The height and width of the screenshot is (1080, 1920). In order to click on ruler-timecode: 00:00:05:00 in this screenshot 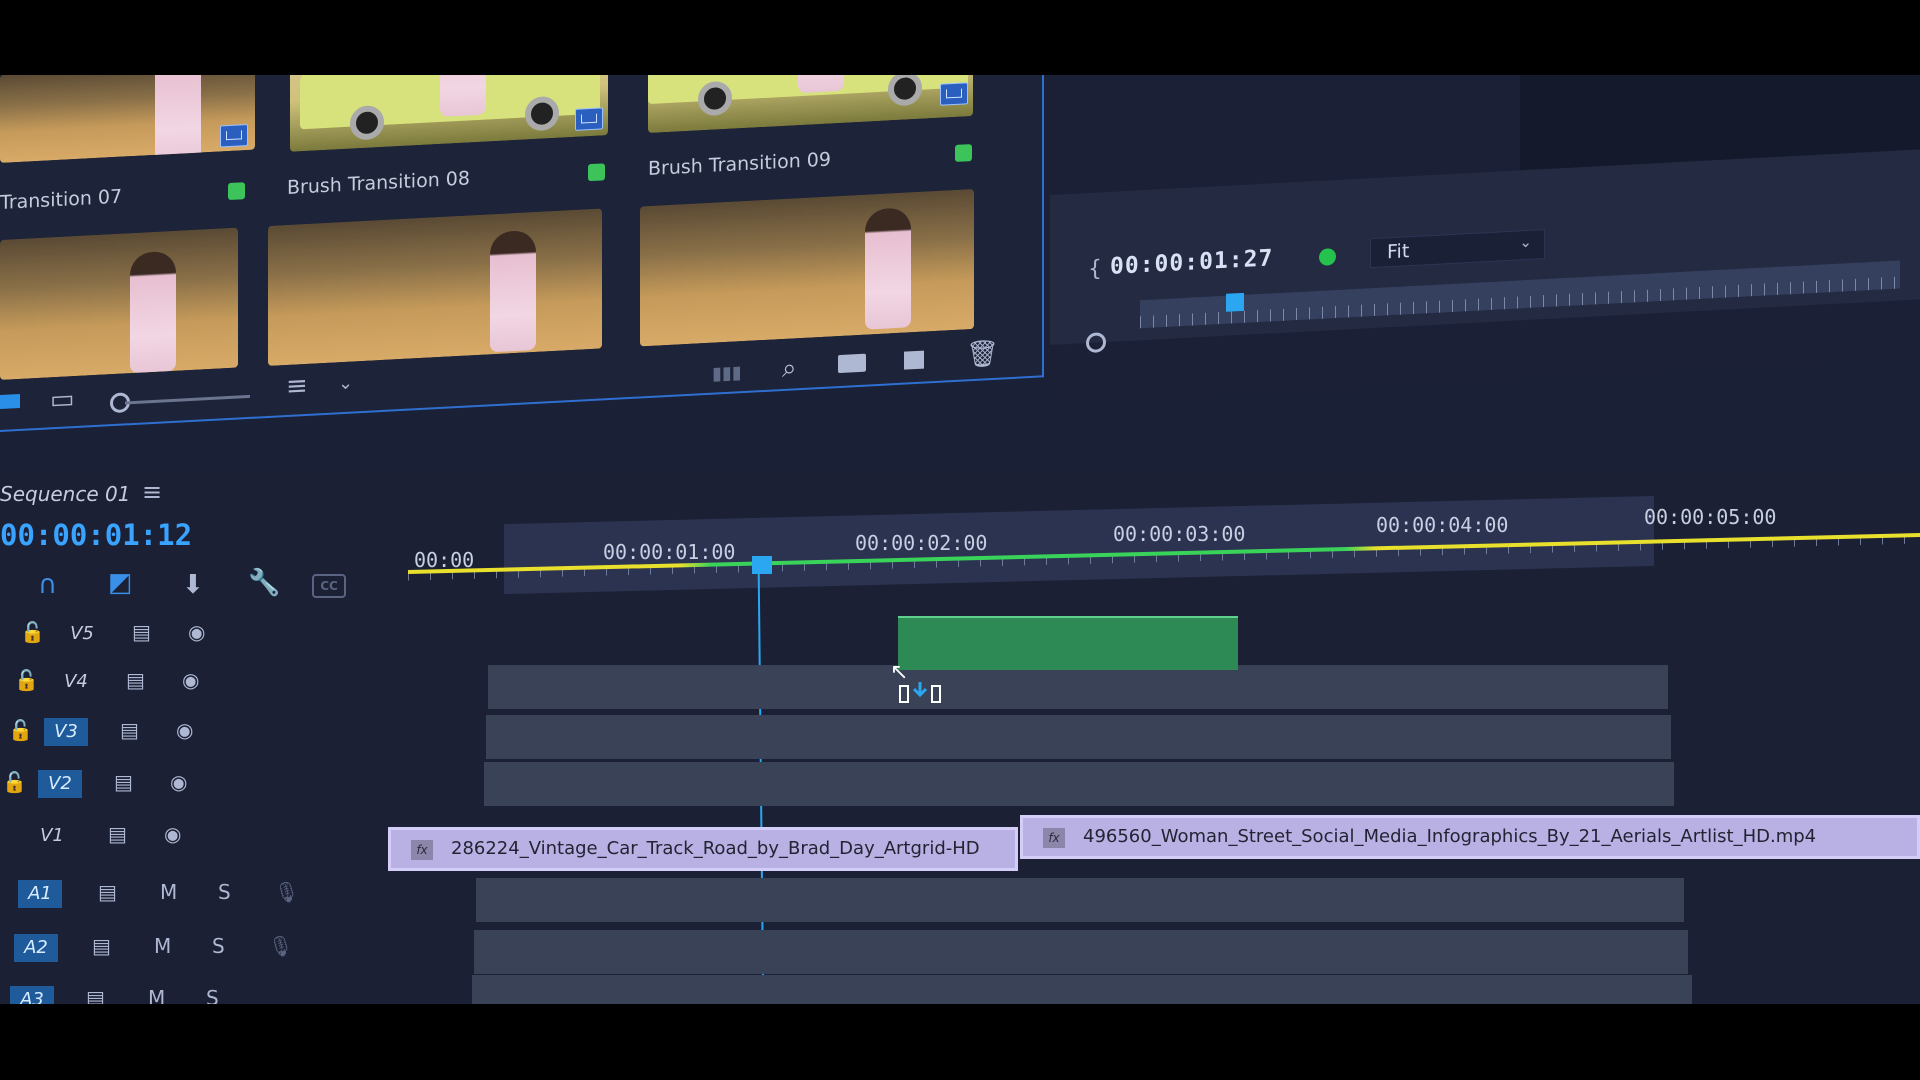, I will do `click(1710, 517)`.